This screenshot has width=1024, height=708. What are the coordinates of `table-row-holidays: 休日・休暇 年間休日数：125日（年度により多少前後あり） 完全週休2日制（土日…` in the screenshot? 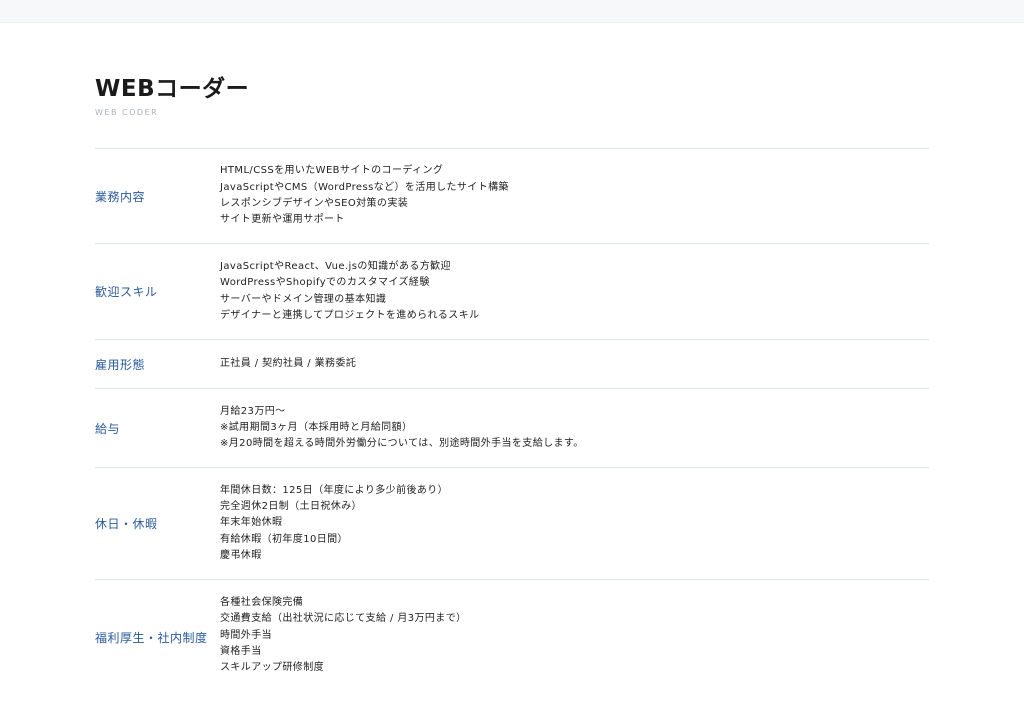 It's located at (512, 524).